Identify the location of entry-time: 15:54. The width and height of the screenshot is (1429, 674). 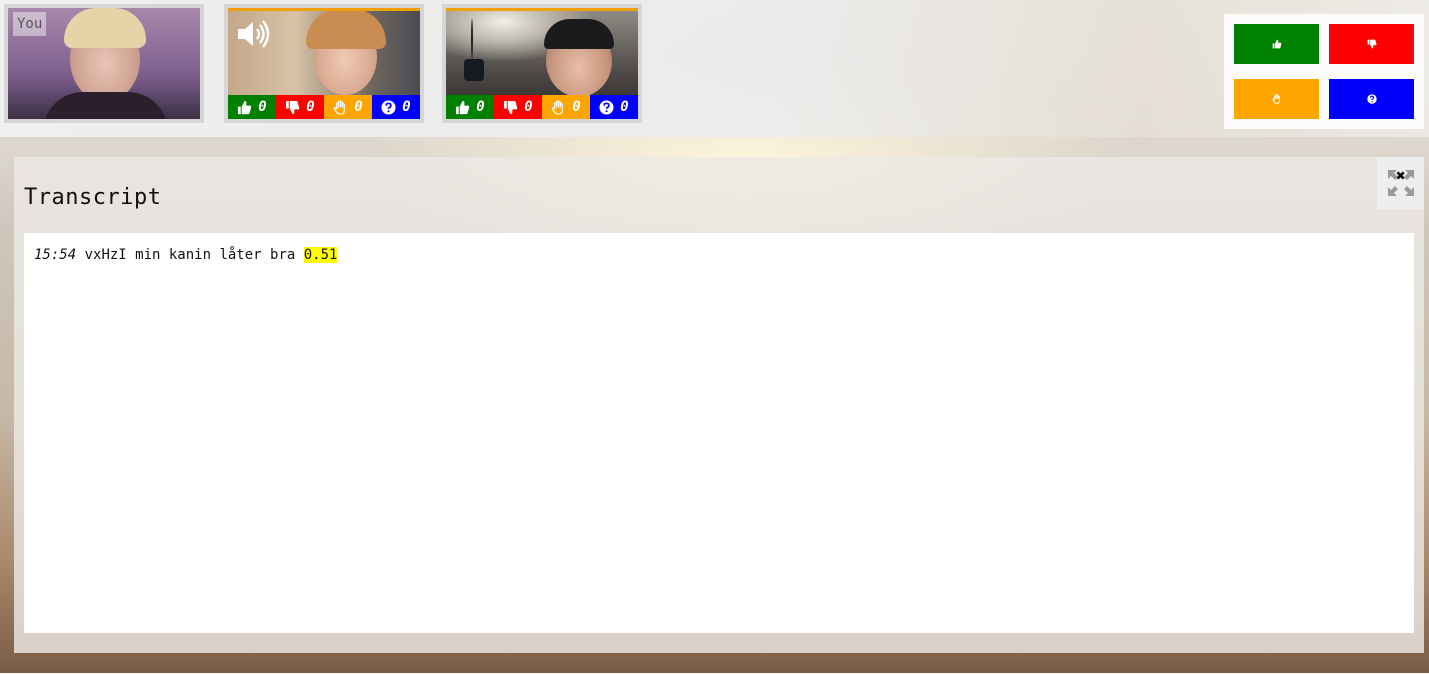
(55, 255).